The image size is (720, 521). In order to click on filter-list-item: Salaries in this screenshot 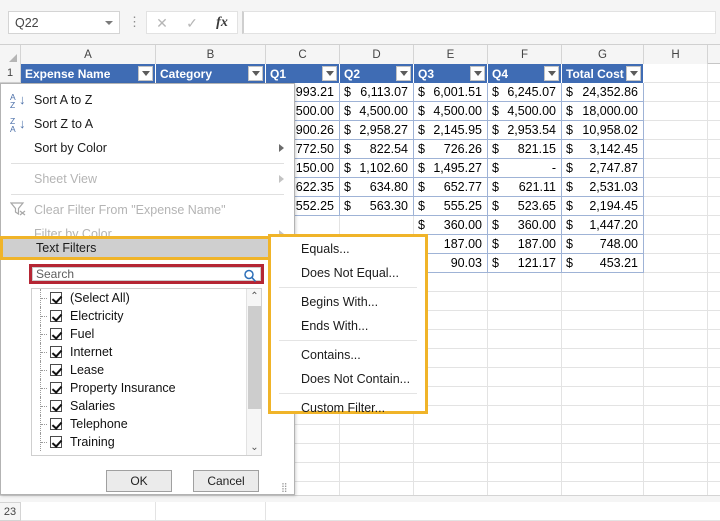, I will do `click(146, 406)`.